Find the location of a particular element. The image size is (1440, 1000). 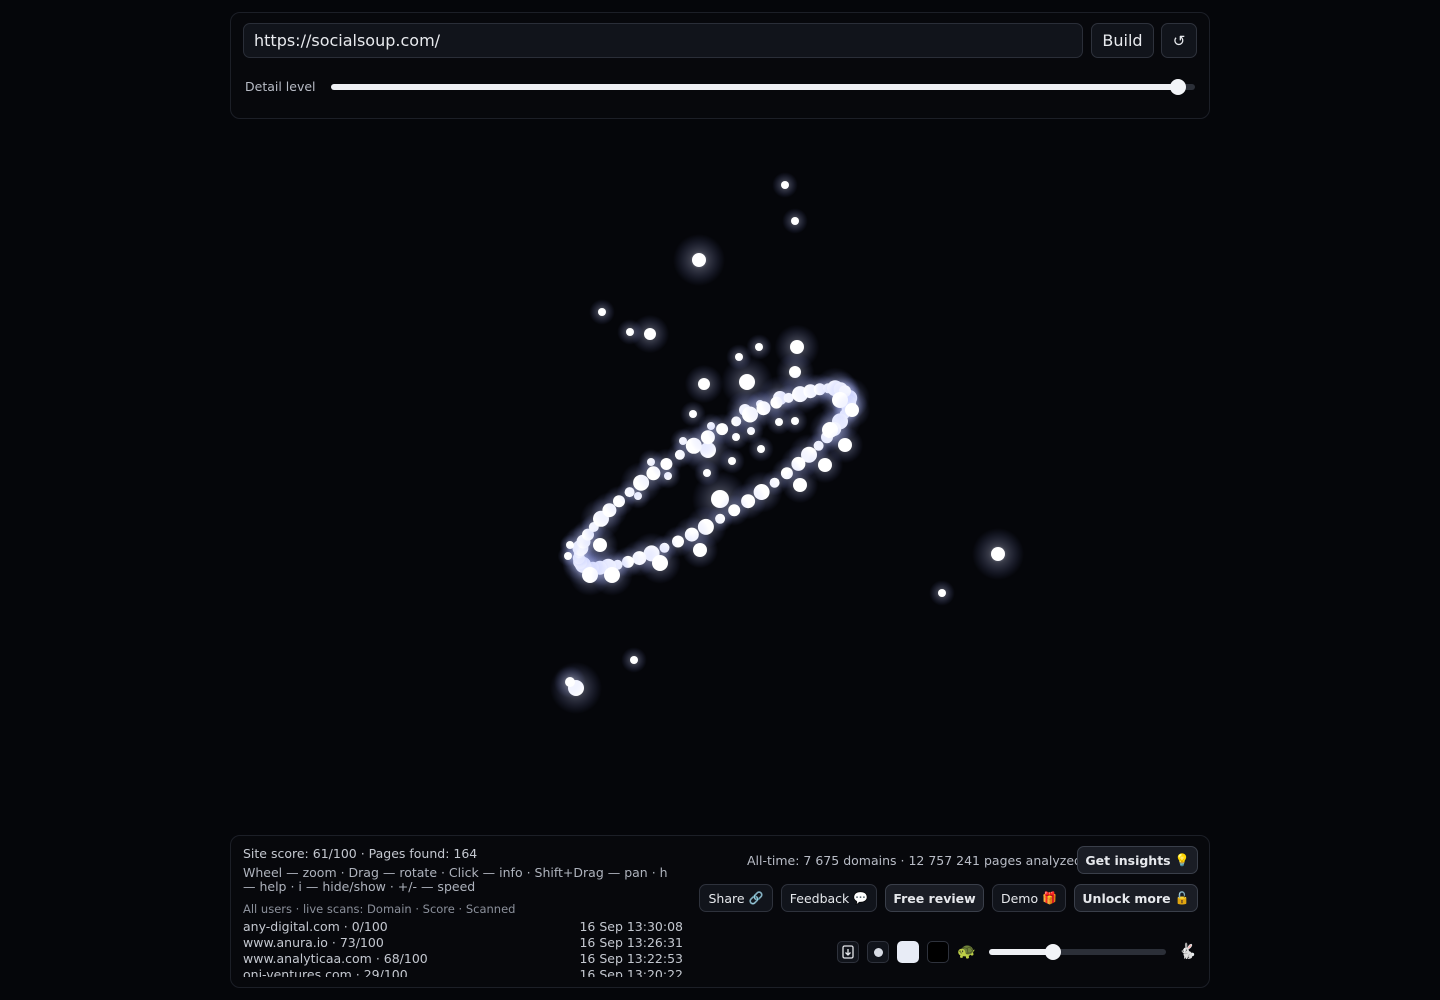

demo-button: Demo 🎁 is located at coordinates (1029, 898).